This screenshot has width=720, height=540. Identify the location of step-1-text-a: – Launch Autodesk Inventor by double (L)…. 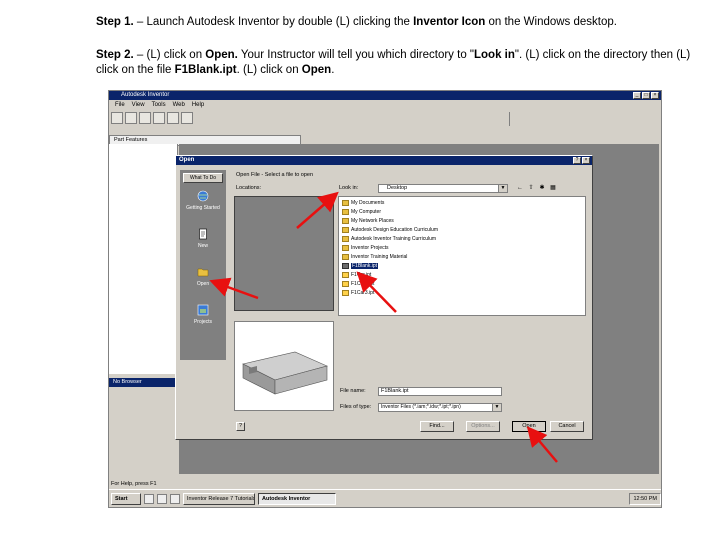
(273, 22).